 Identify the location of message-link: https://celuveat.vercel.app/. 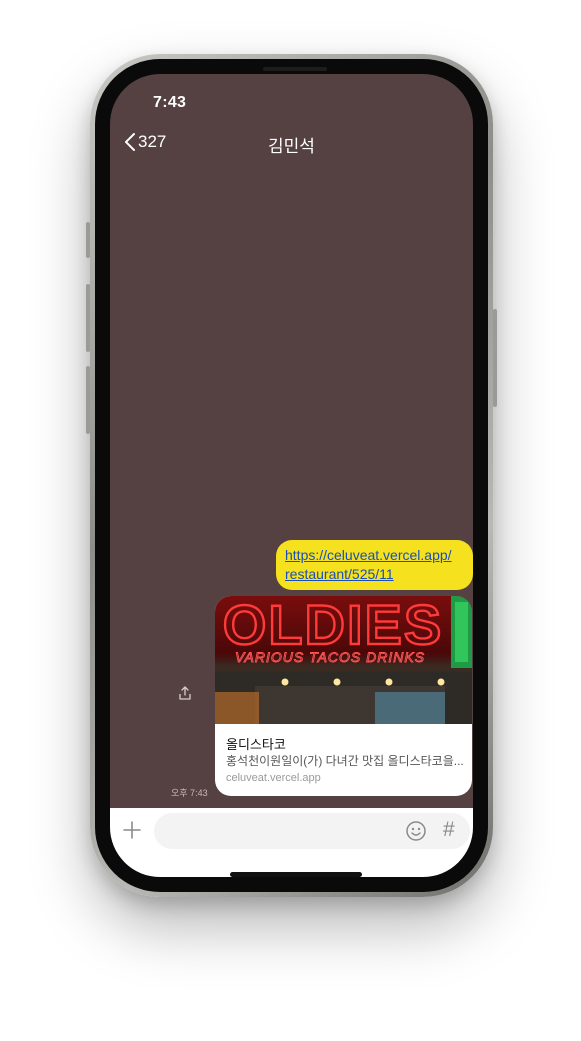
(374, 555).